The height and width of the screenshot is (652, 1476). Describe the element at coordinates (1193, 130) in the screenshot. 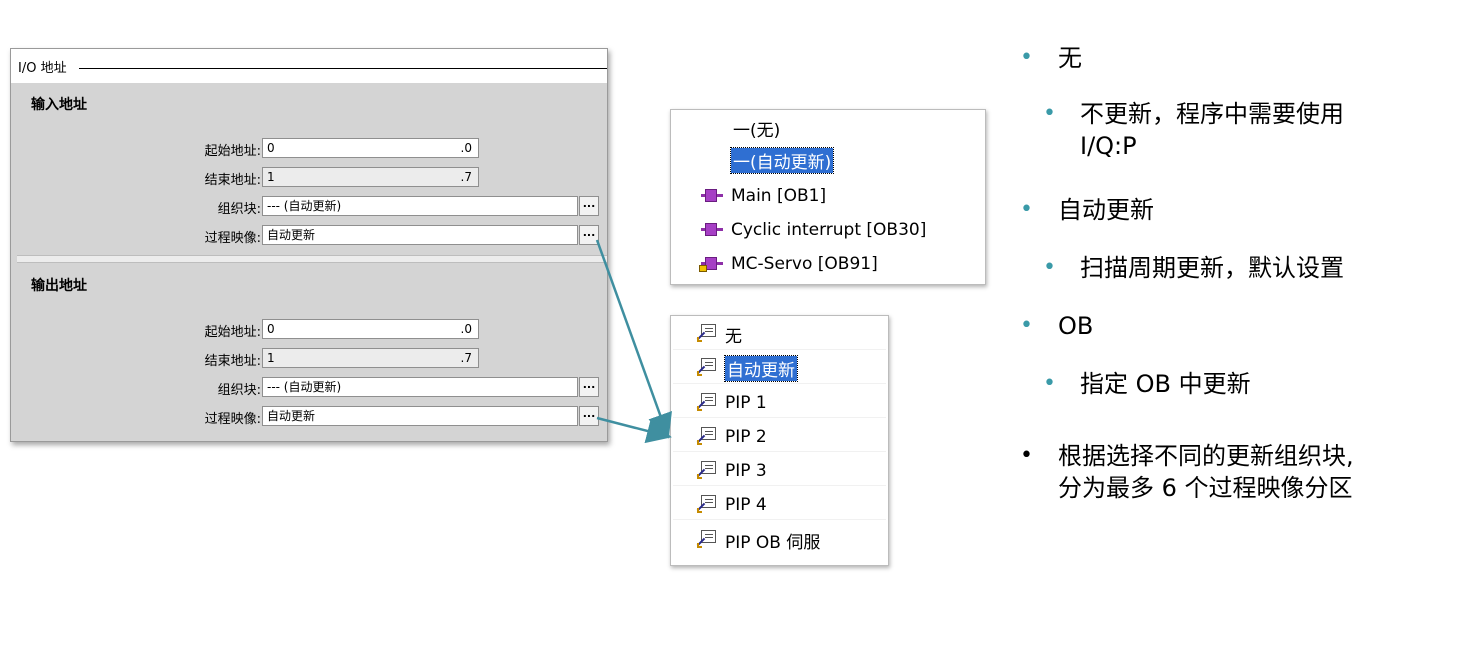

I see `bullet-none-detail: • 不更新，程序中需要使用 I/Q:P` at that location.